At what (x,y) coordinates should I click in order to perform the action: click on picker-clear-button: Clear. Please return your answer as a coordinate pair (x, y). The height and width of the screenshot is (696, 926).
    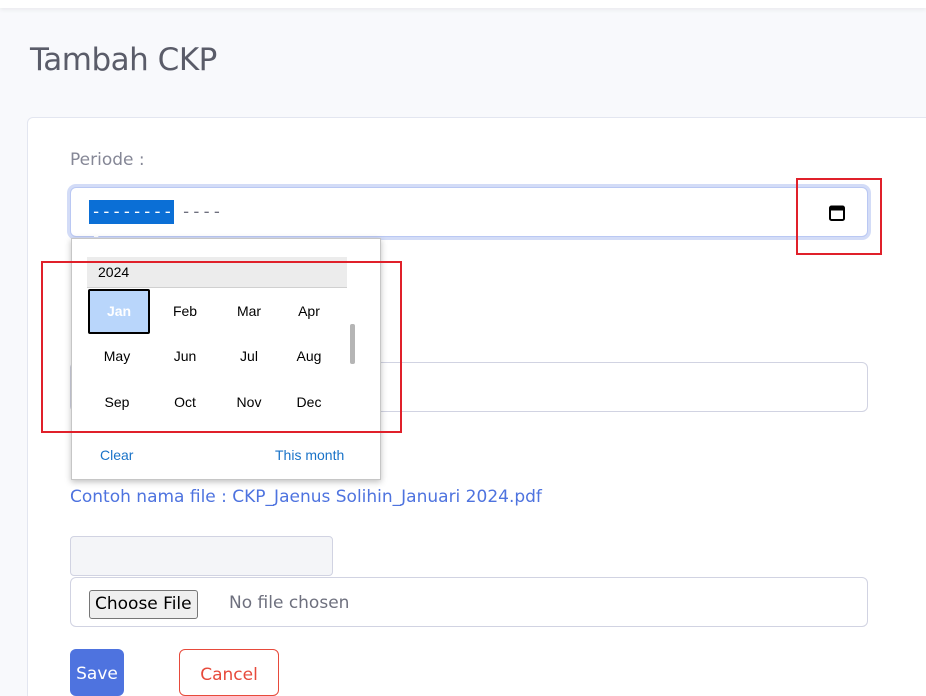
    Looking at the image, I should click on (116, 455).